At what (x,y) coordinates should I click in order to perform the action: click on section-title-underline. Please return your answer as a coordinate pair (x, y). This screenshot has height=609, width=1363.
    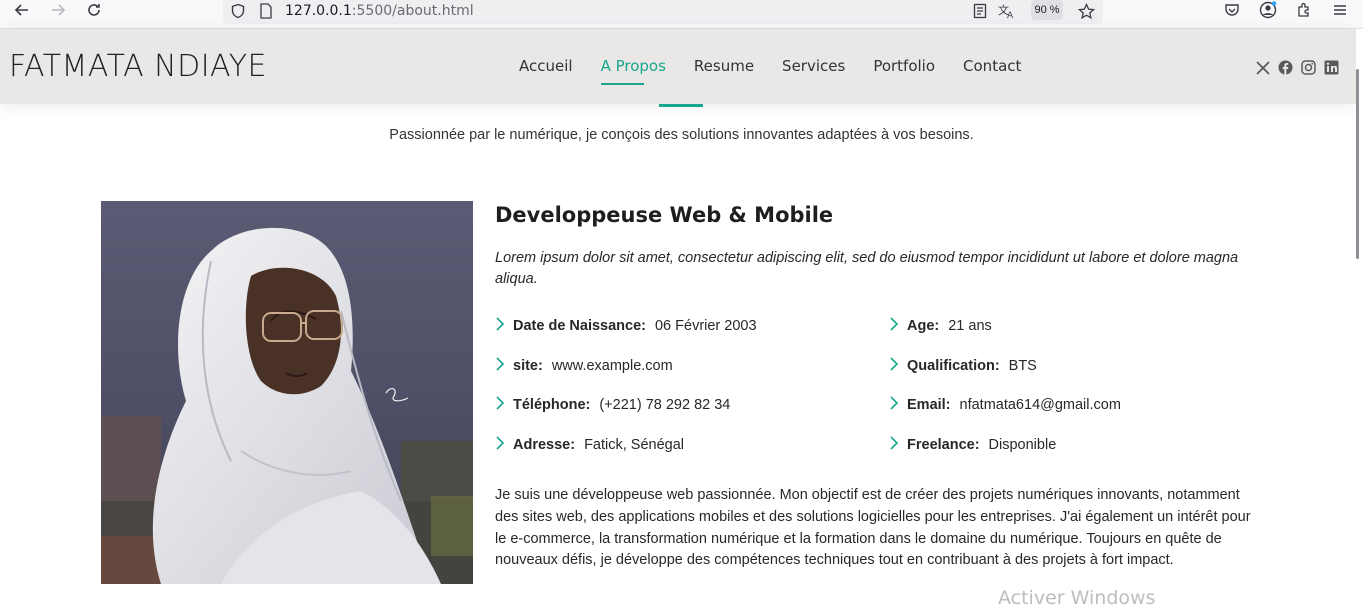
    Looking at the image, I should click on (681, 105).